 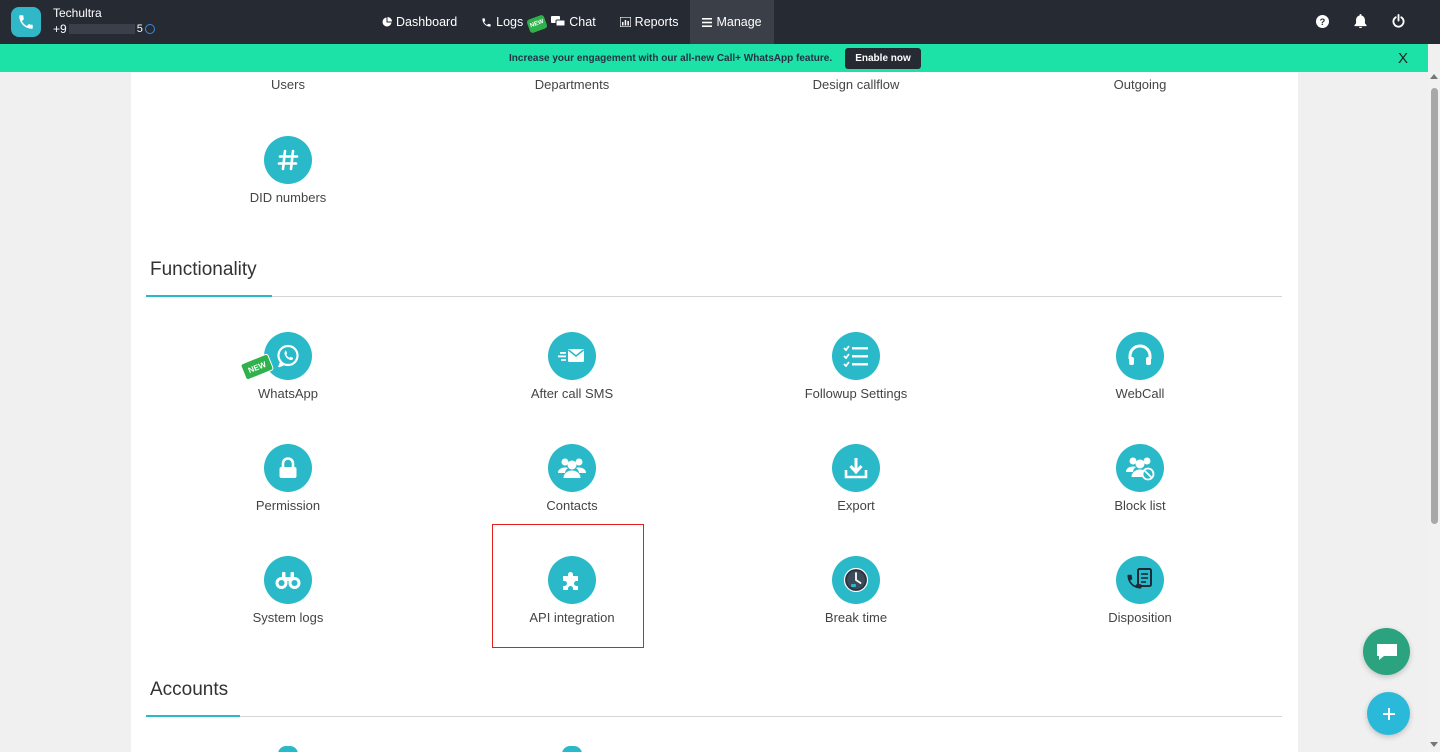 I want to click on headset-icon, so click(x=1140, y=356).